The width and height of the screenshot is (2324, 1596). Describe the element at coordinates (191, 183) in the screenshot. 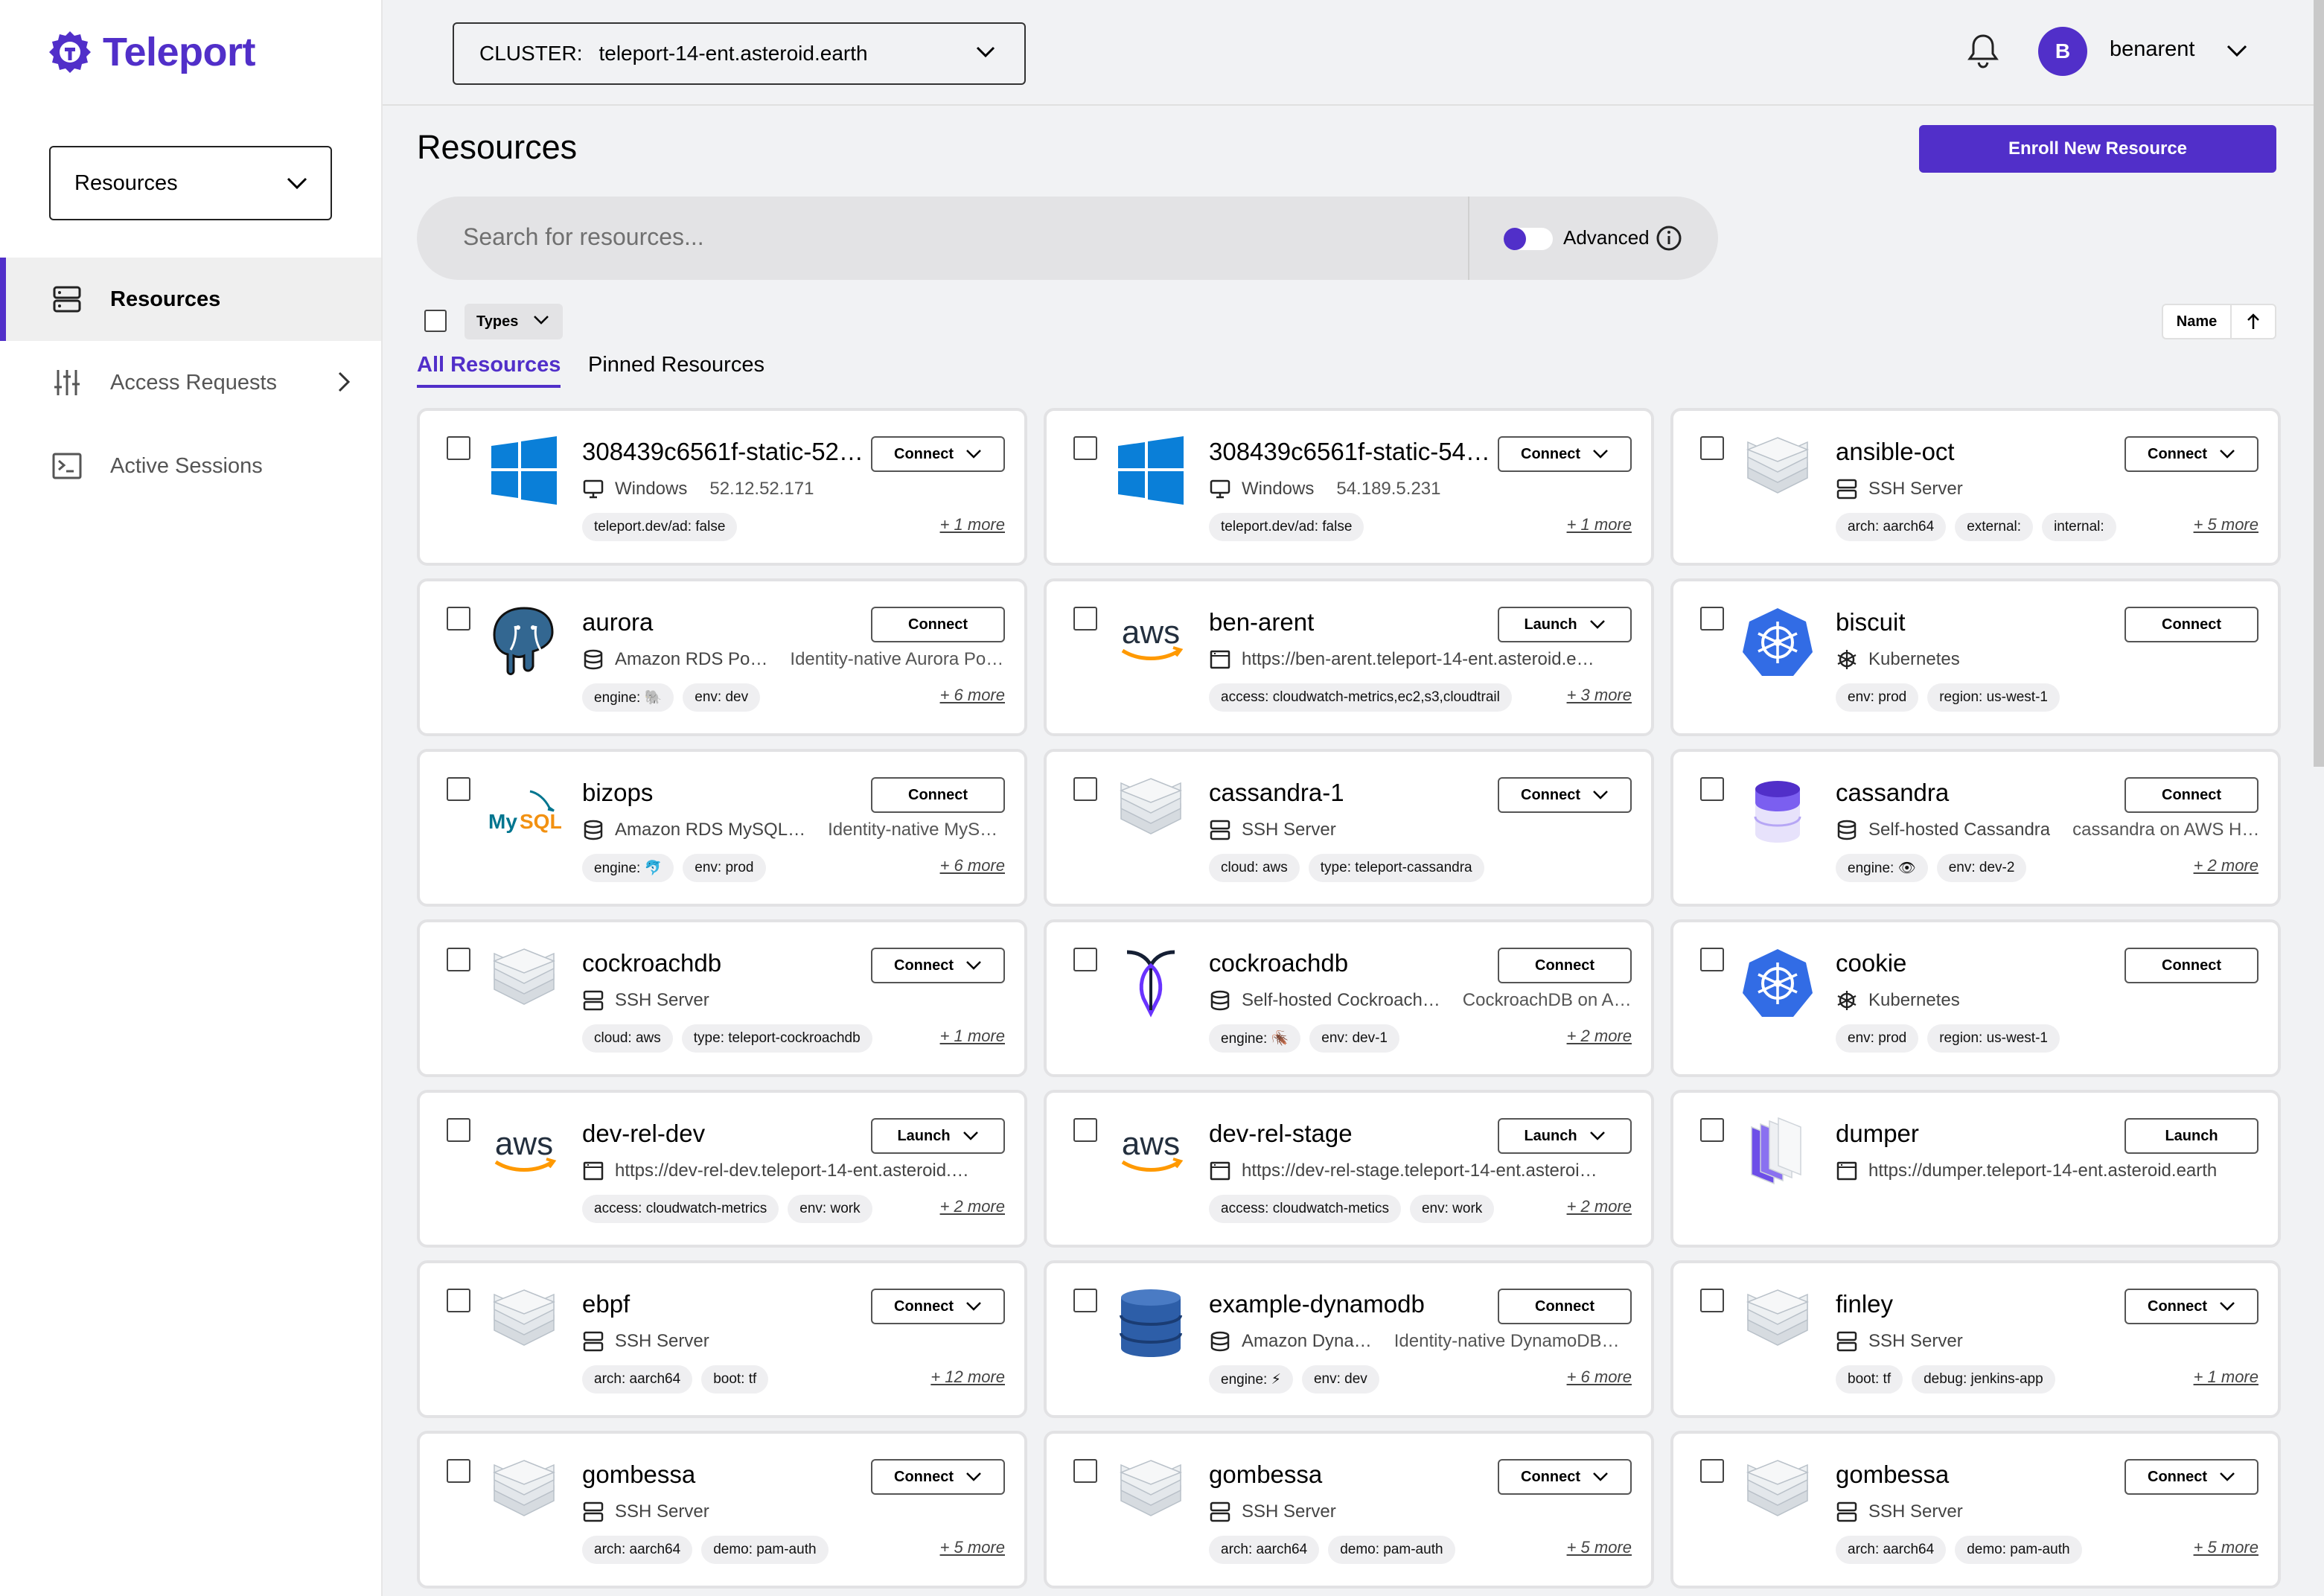

I see `resources-view-select: Resources` at that location.